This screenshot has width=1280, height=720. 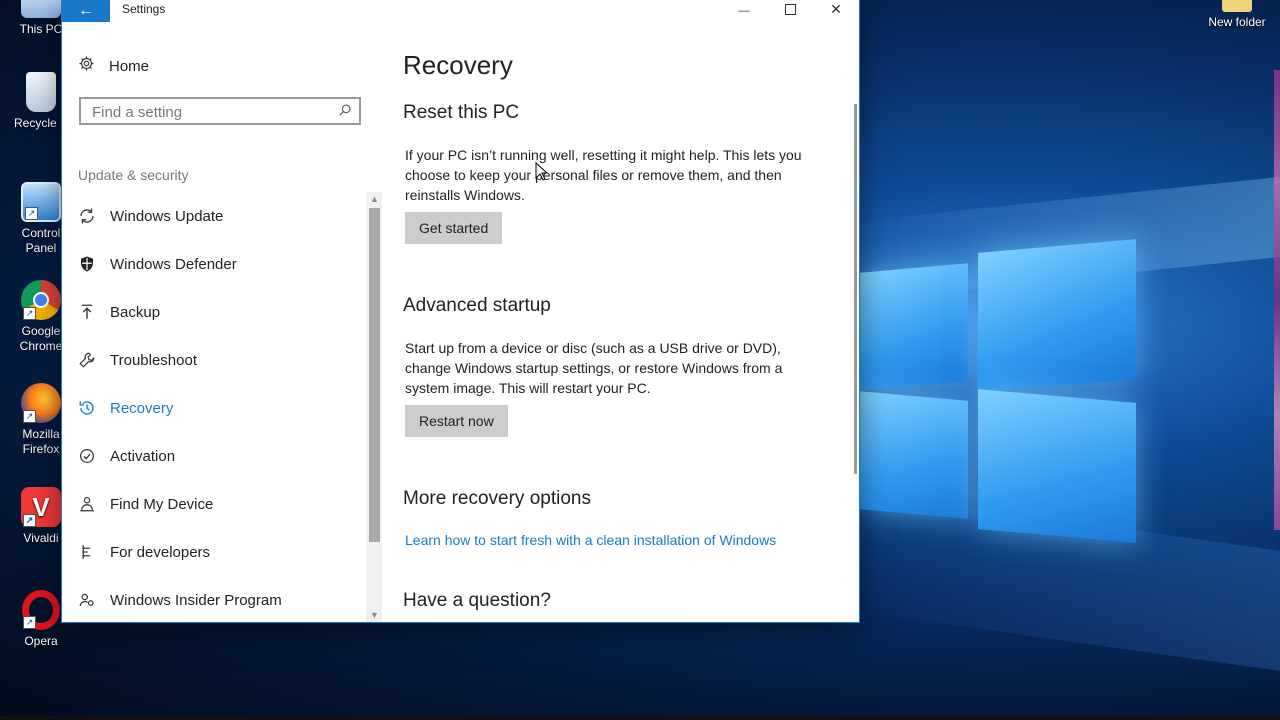 I want to click on sidebar-item-label: Troubleshoot, so click(x=153, y=360).